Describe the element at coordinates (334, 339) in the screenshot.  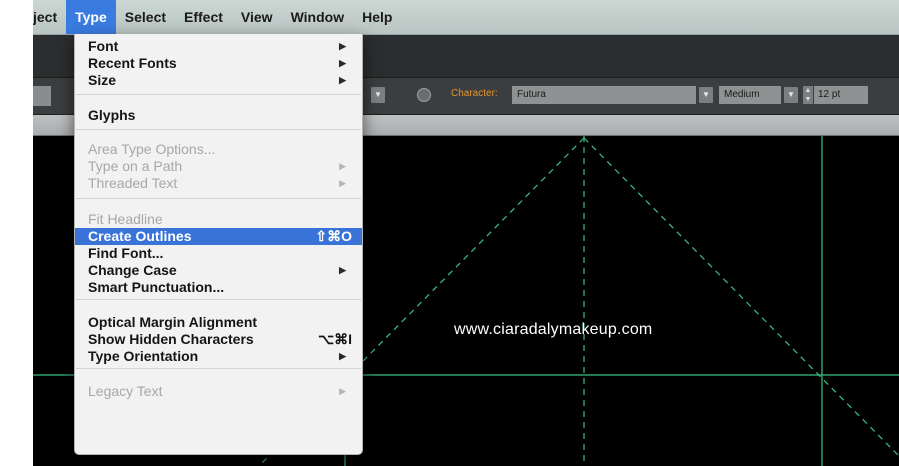
I see `menu-shortcut: ⌥⌘I` at that location.